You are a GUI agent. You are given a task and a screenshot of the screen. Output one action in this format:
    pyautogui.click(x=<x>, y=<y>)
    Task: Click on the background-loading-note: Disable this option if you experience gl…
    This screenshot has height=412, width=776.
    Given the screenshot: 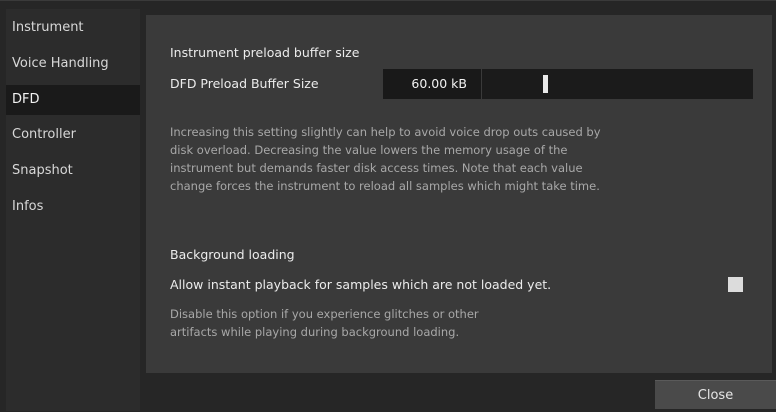 What is the action you would take?
    pyautogui.click(x=324, y=323)
    